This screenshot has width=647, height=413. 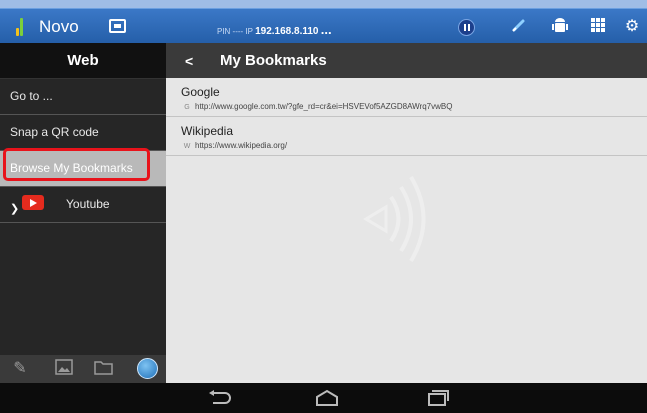 I want to click on sidebar-item-qr: Snap a QR code, so click(x=83, y=133).